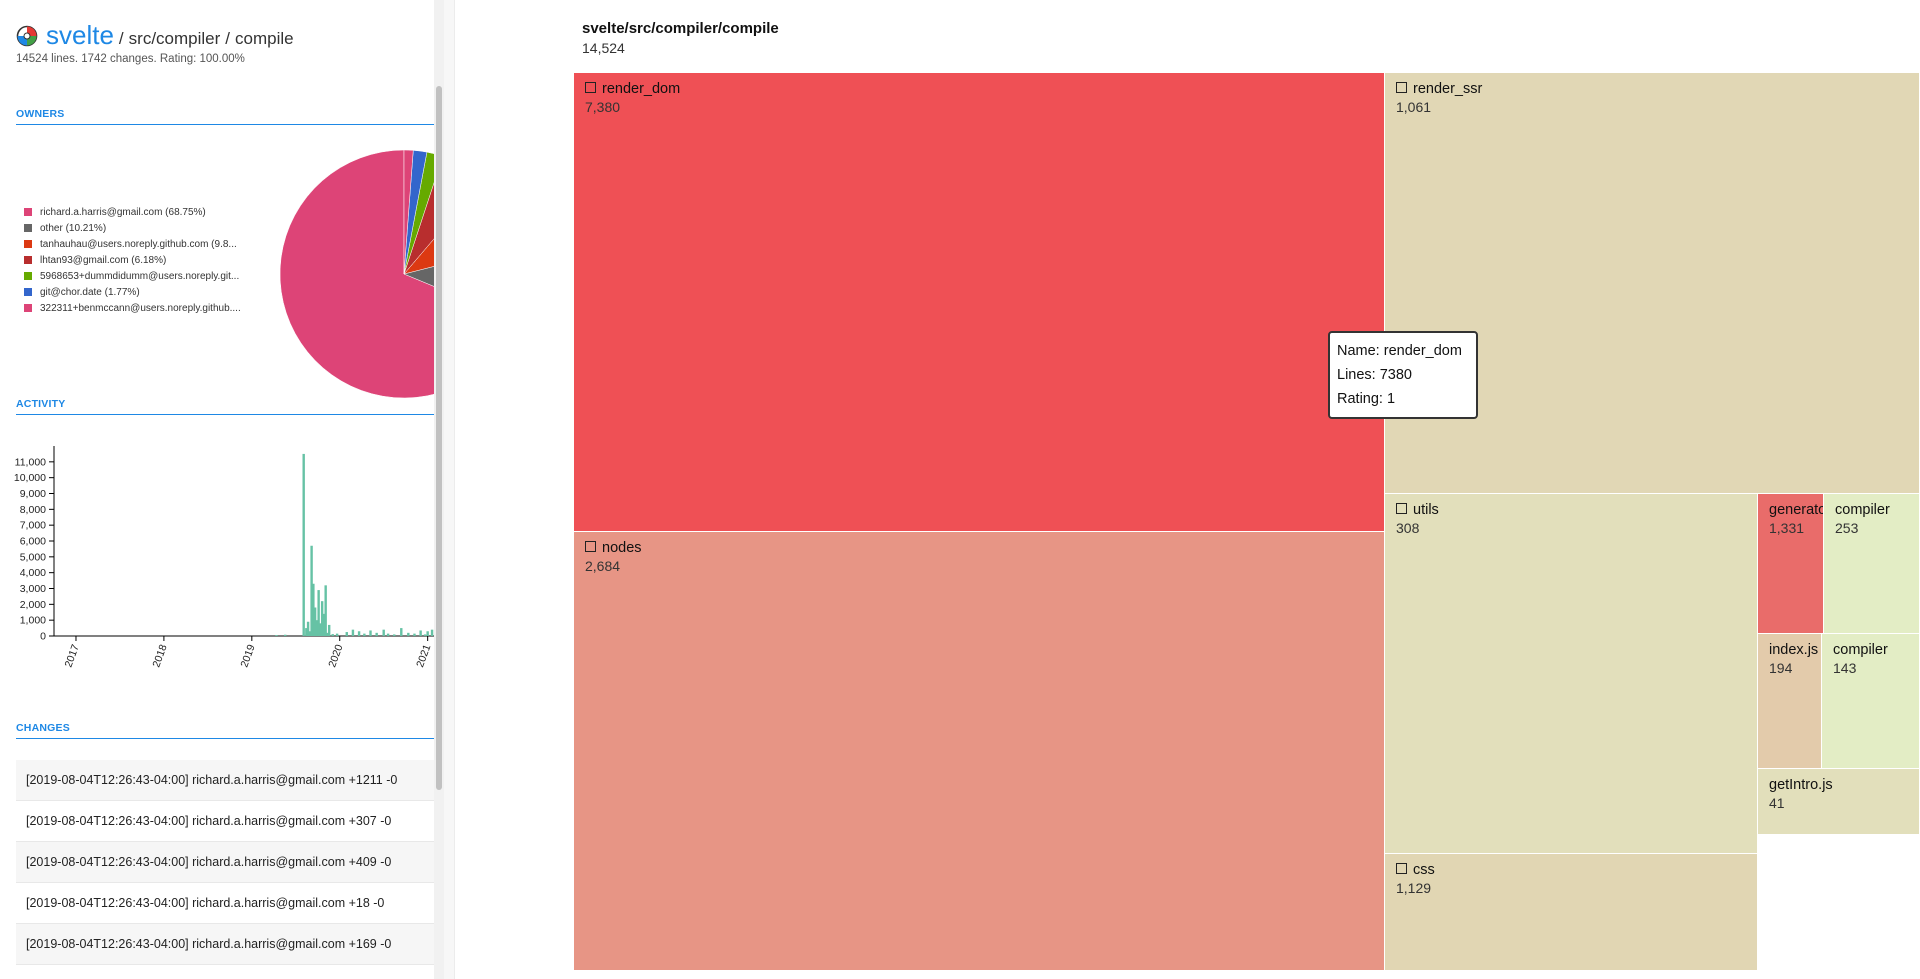 This screenshot has width=1920, height=979. Describe the element at coordinates (1374, 375) in the screenshot. I see `tooltip-lines: Lines: 7380` at that location.